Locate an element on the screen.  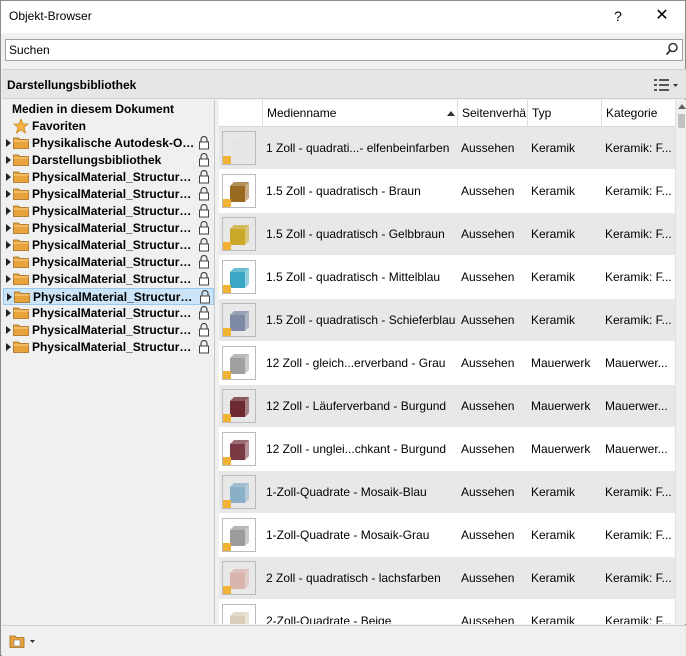
vertical-scrollbar is located at coordinates (680, 362).